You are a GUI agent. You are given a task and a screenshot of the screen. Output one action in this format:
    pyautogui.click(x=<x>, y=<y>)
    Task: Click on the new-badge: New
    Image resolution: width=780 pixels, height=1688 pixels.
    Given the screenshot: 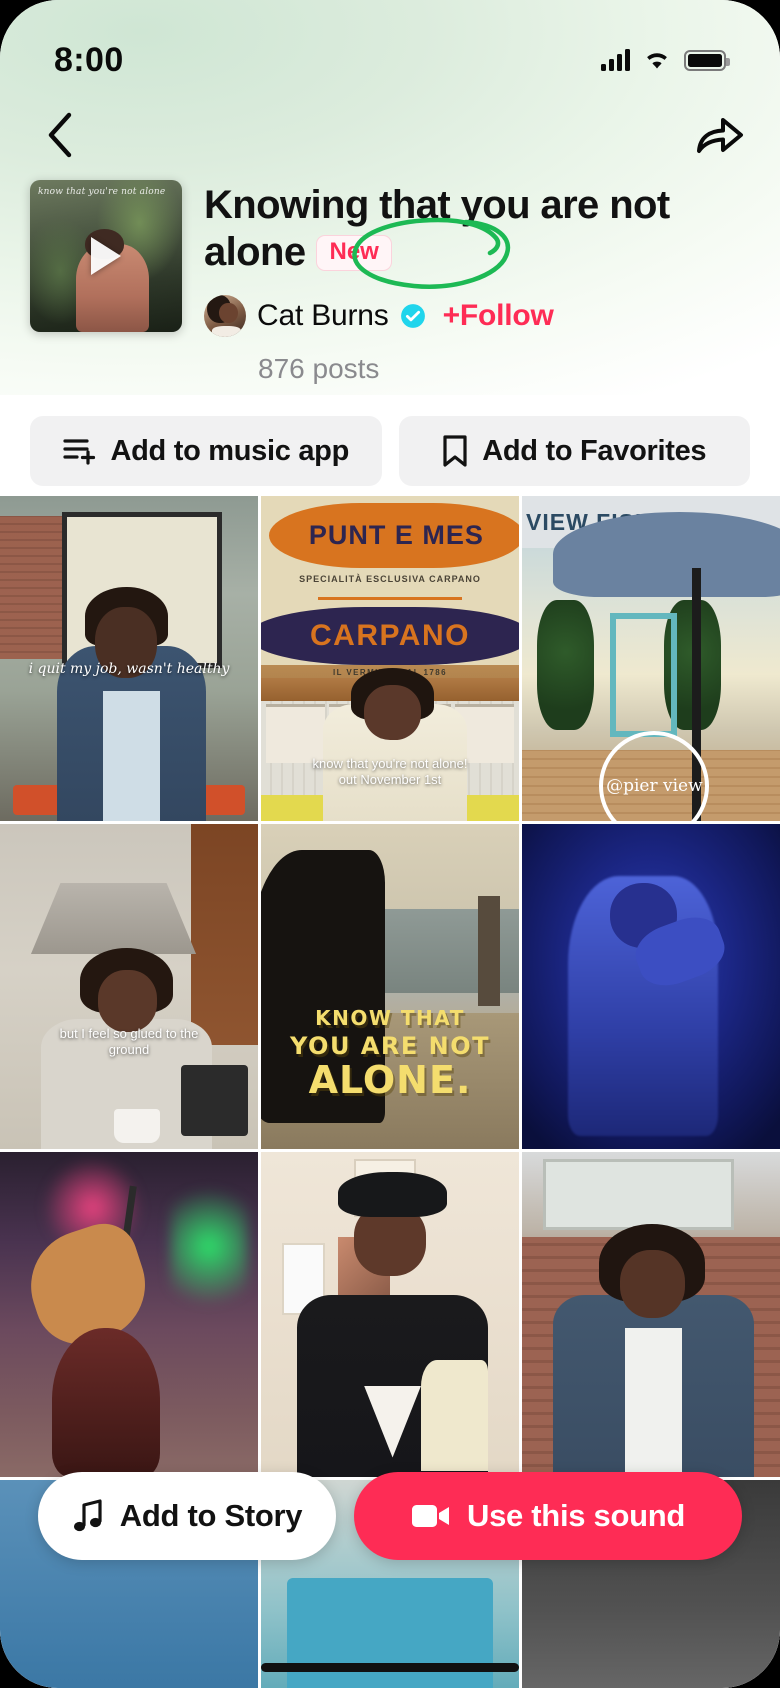 What is the action you would take?
    pyautogui.click(x=354, y=253)
    